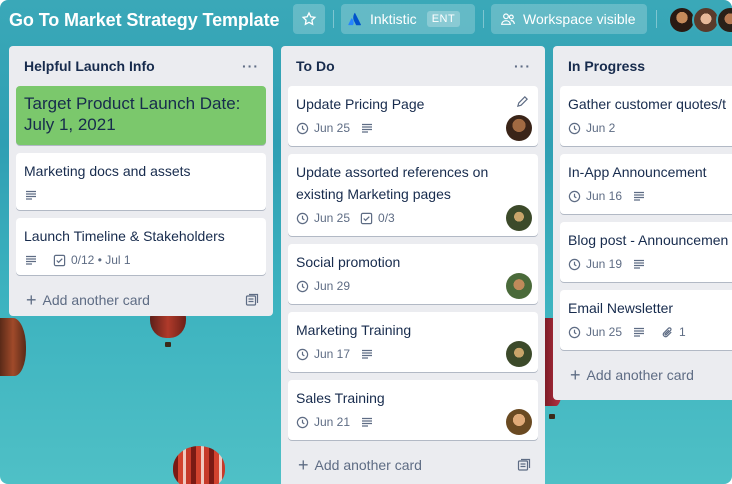 This screenshot has height=484, width=732. Describe the element at coordinates (522, 101) in the screenshot. I see `pencil-icon` at that location.